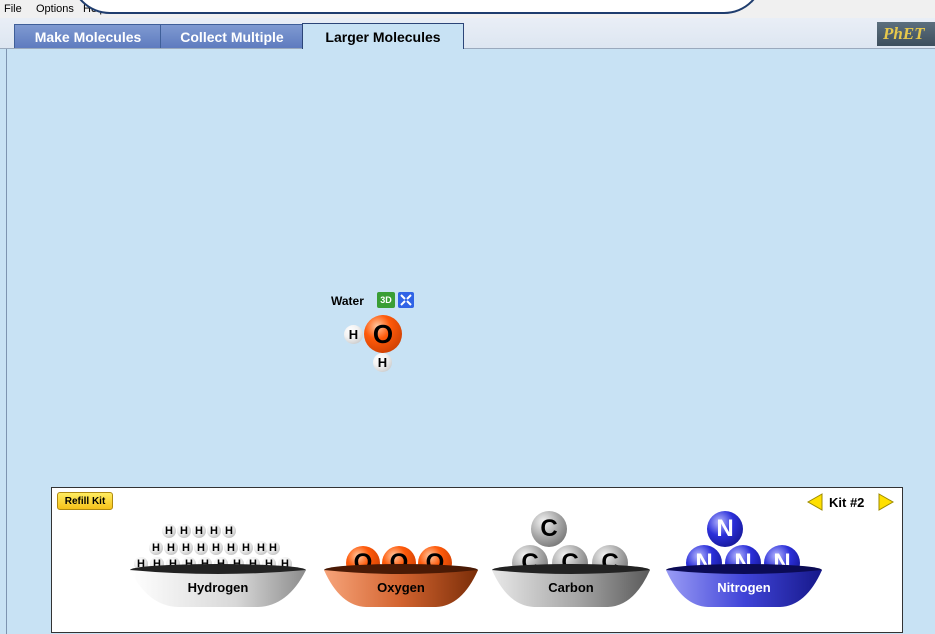 This screenshot has height=634, width=935. I want to click on previous-kit-icon, so click(815, 502).